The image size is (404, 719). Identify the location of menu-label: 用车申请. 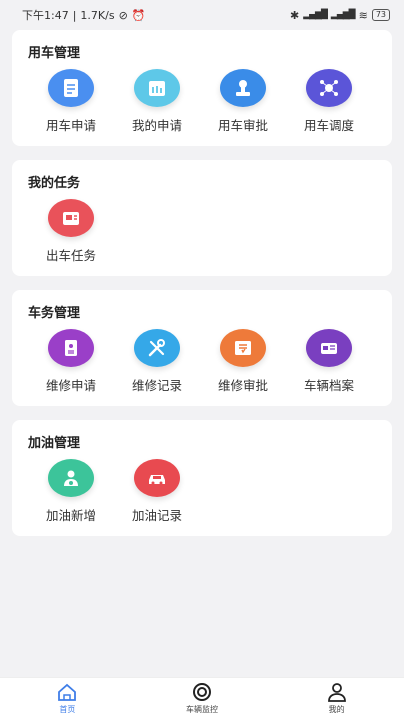
(70, 125).